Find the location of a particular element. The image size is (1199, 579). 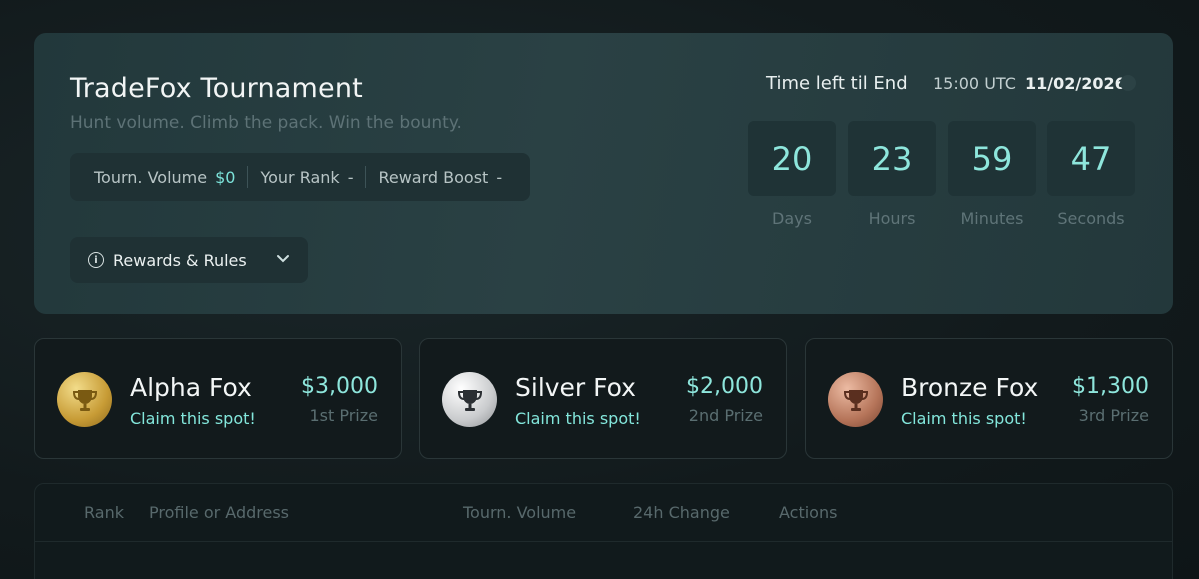

boost-value: - is located at coordinates (499, 177).